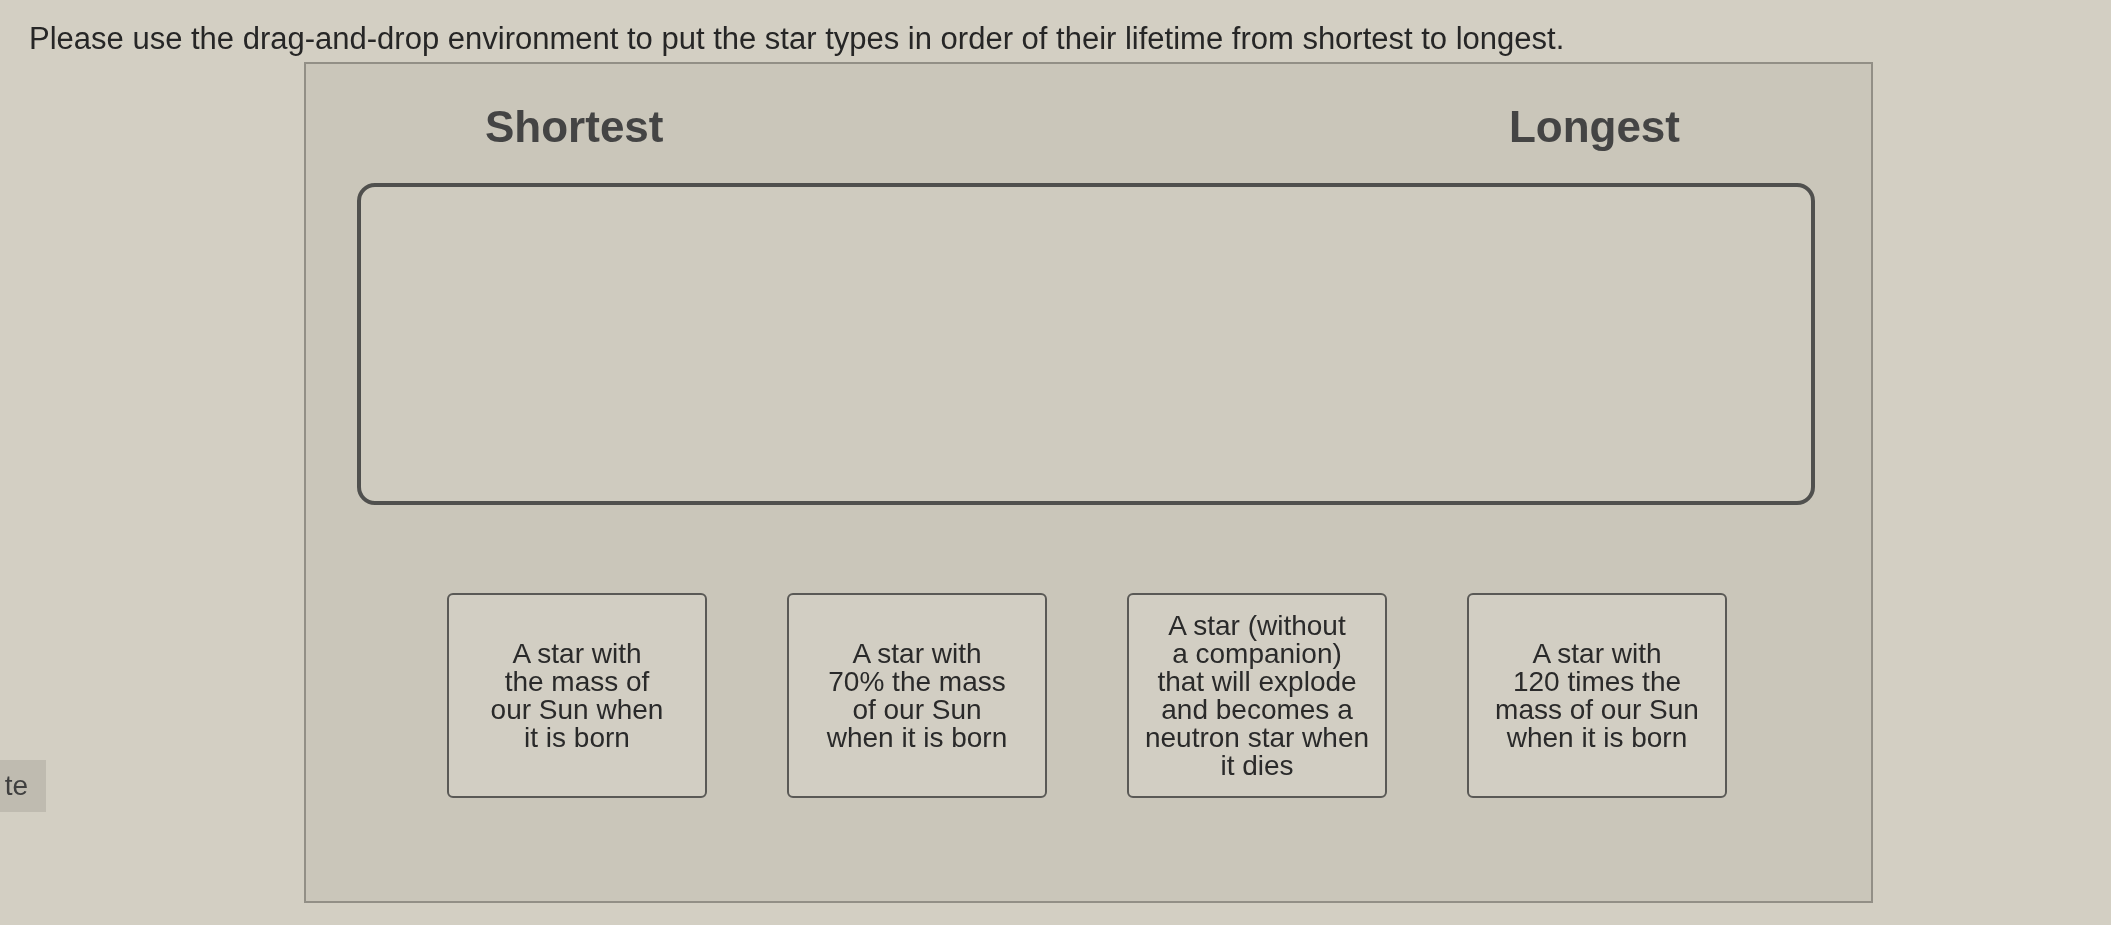 The height and width of the screenshot is (925, 2111). Describe the element at coordinates (1594, 127) in the screenshot. I see `end-label: Longest` at that location.